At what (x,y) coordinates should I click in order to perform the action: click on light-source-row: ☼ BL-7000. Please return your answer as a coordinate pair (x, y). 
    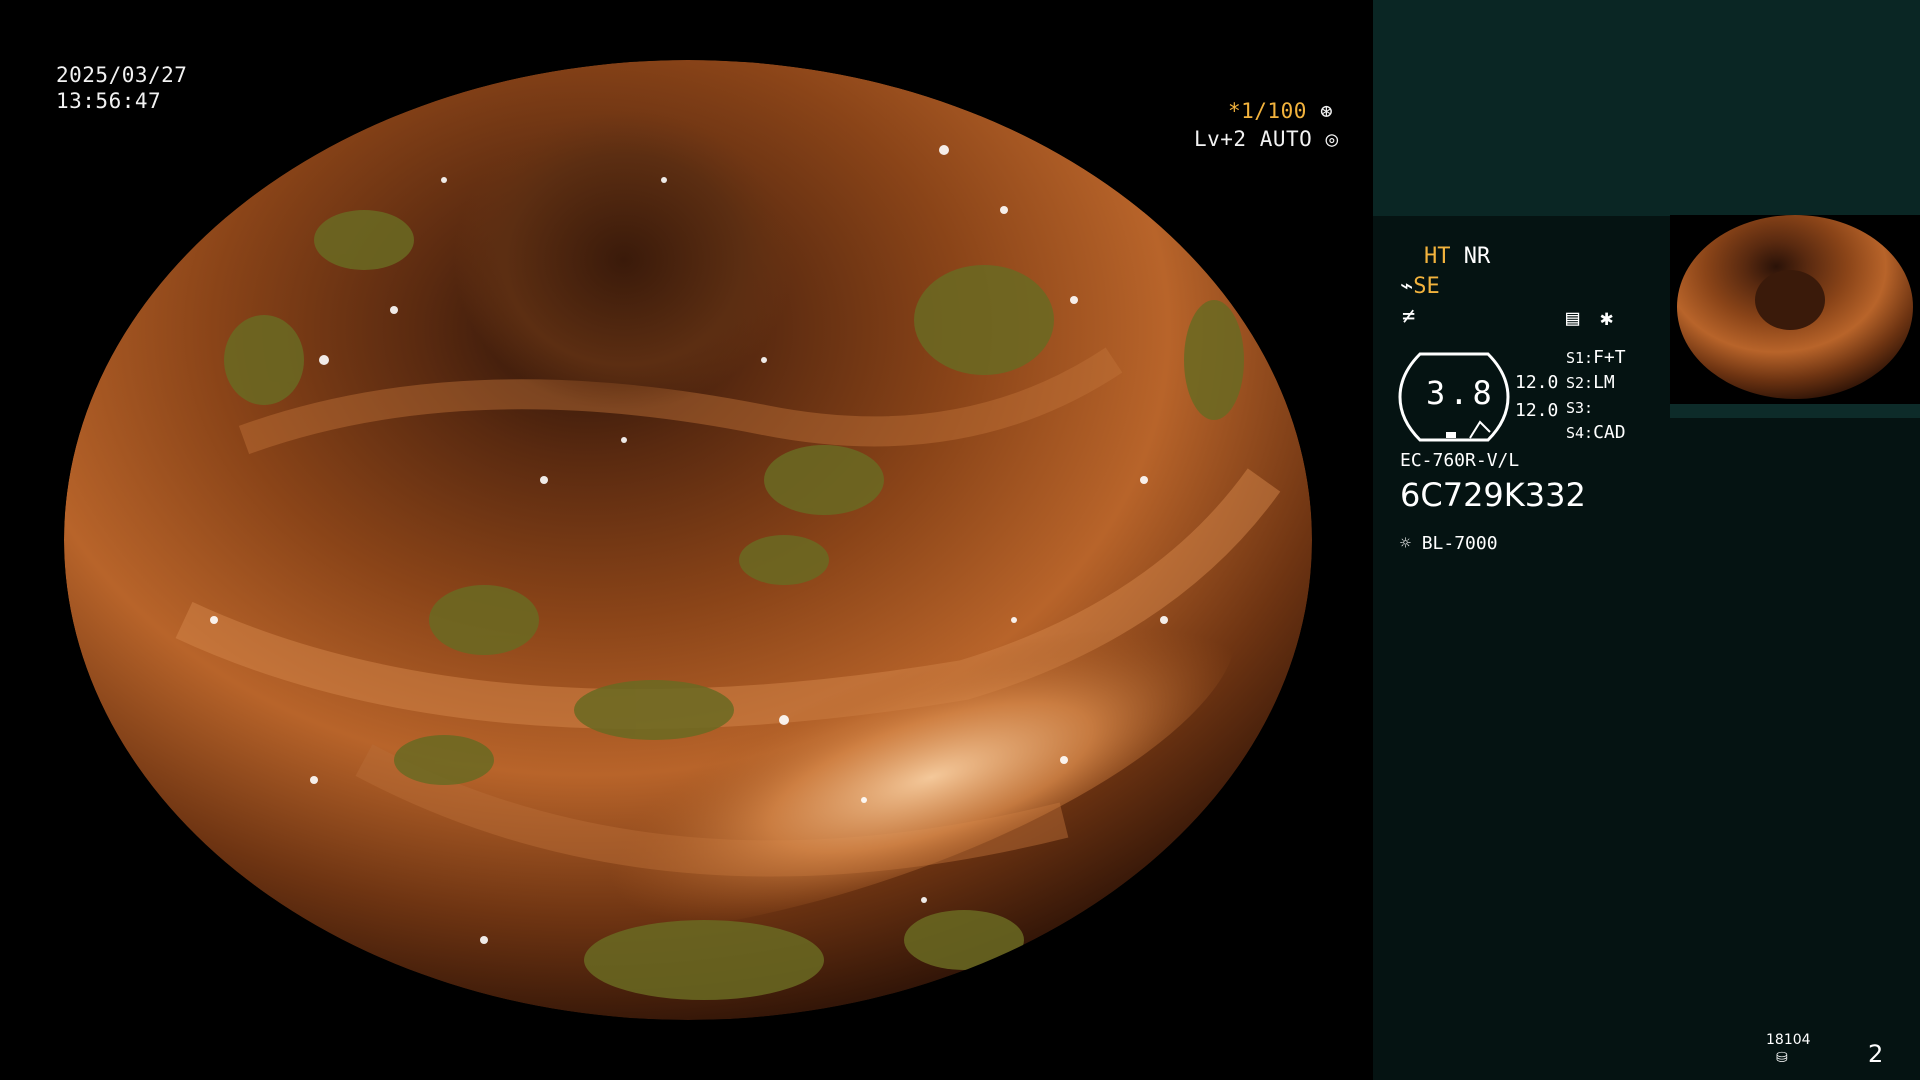
    Looking at the image, I should click on (1449, 543).